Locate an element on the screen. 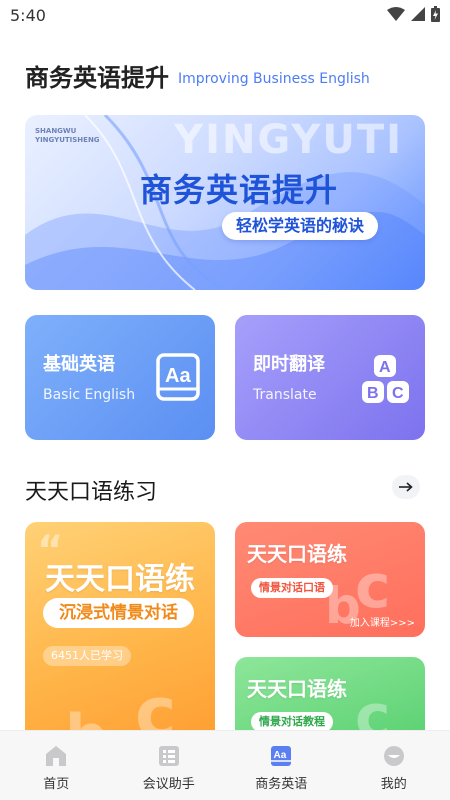 Image resolution: width=450 pixels, height=800 pixels. profile-icon is located at coordinates (393, 756).